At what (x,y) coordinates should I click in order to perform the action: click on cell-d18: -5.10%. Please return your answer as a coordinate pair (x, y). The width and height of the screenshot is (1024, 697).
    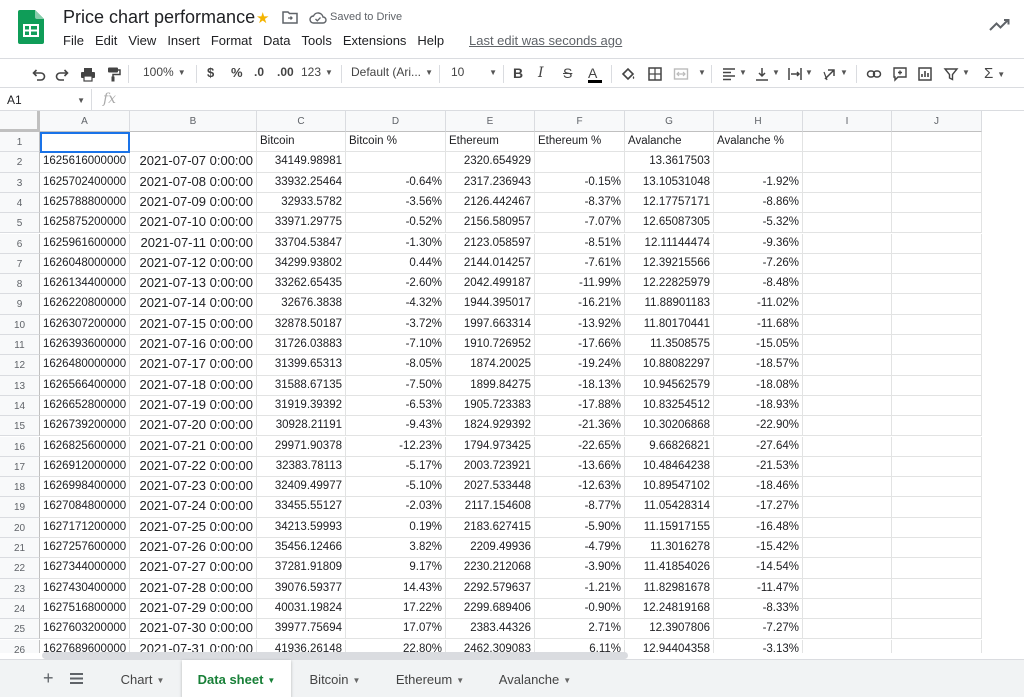
    Looking at the image, I should click on (396, 487).